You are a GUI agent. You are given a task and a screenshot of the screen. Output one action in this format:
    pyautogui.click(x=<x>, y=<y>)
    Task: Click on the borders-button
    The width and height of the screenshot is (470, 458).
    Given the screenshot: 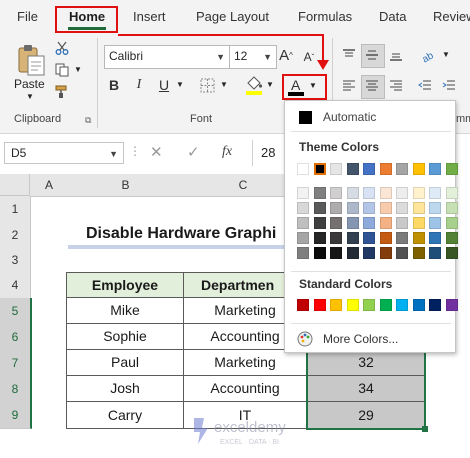 What is the action you would take?
    pyautogui.click(x=207, y=85)
    